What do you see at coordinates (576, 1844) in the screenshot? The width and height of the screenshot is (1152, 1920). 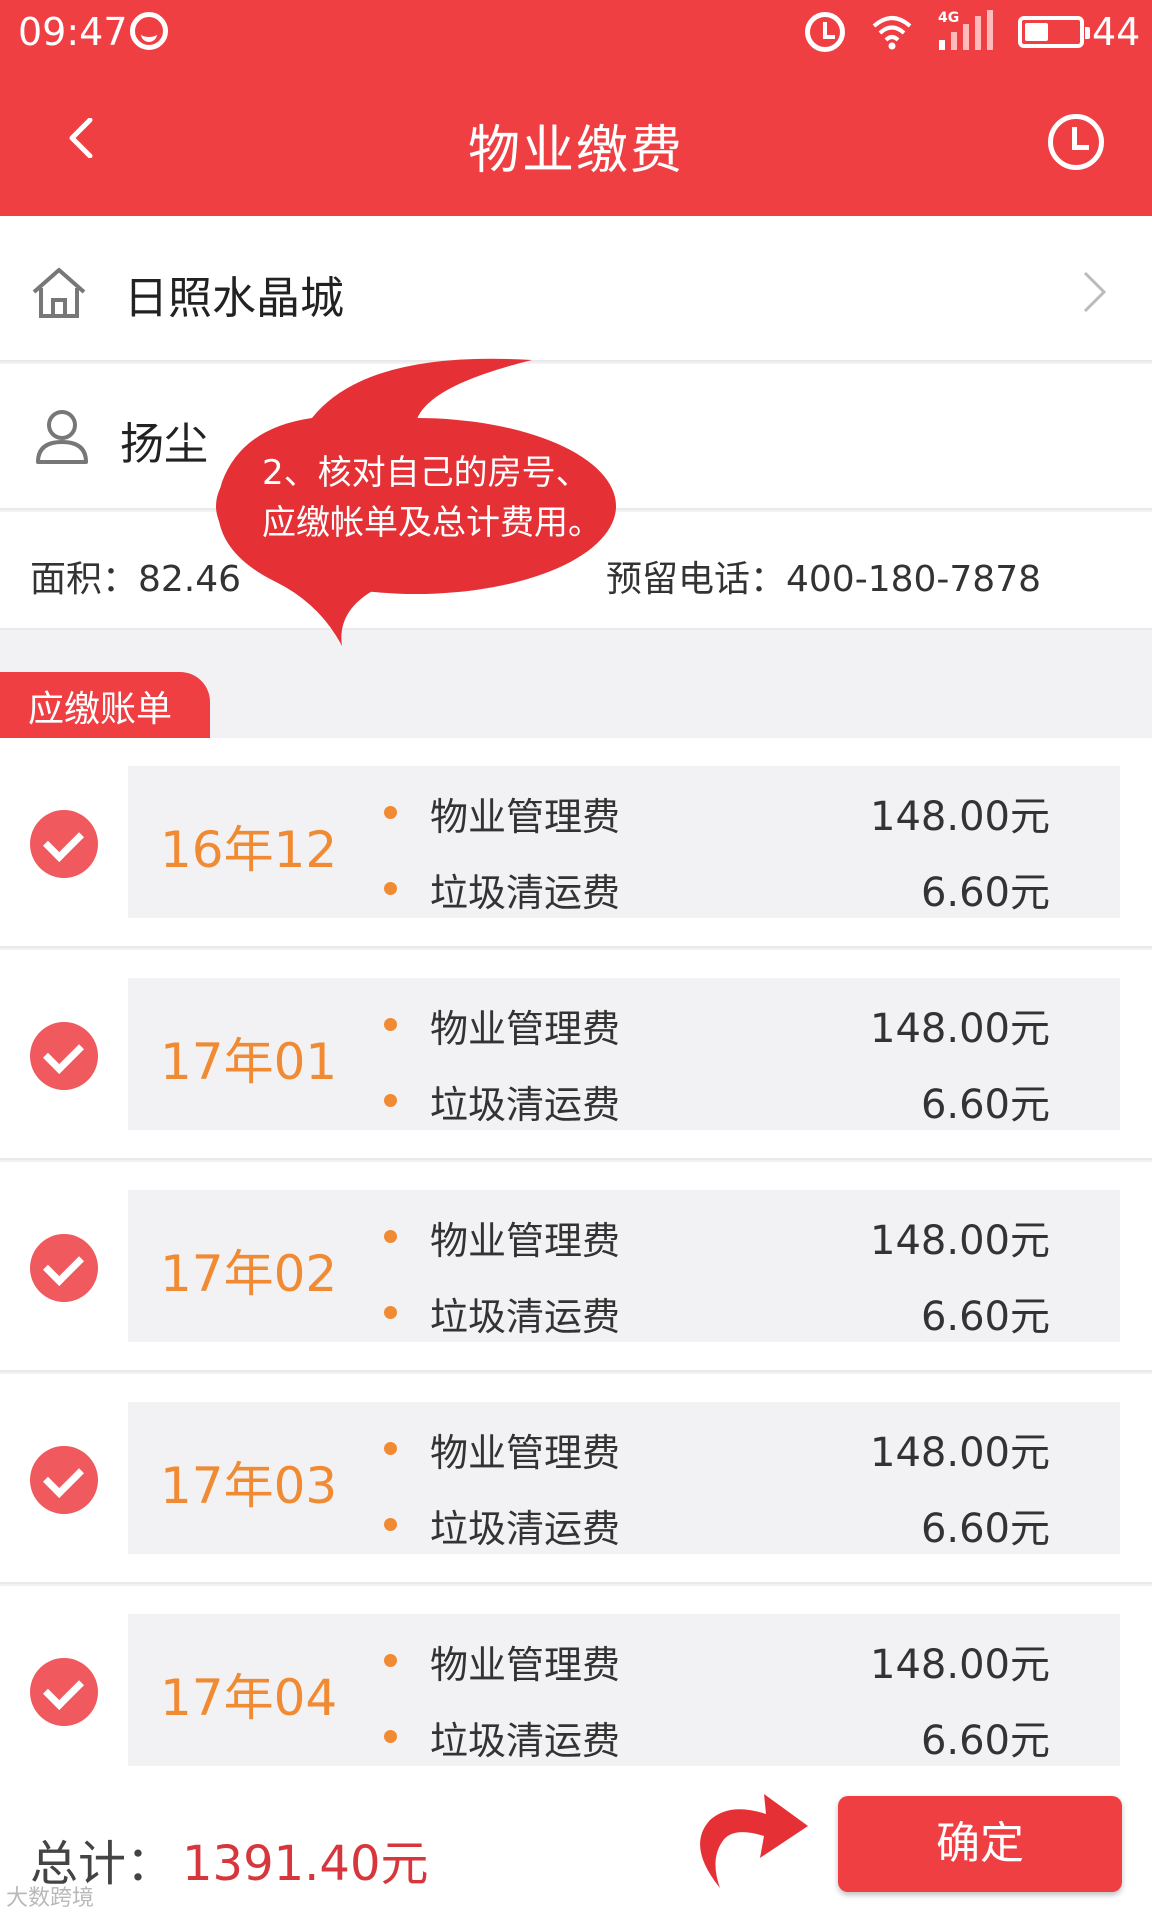 I see `footer-bar: 总计： 1391.40元 确定 大数跨境` at bounding box center [576, 1844].